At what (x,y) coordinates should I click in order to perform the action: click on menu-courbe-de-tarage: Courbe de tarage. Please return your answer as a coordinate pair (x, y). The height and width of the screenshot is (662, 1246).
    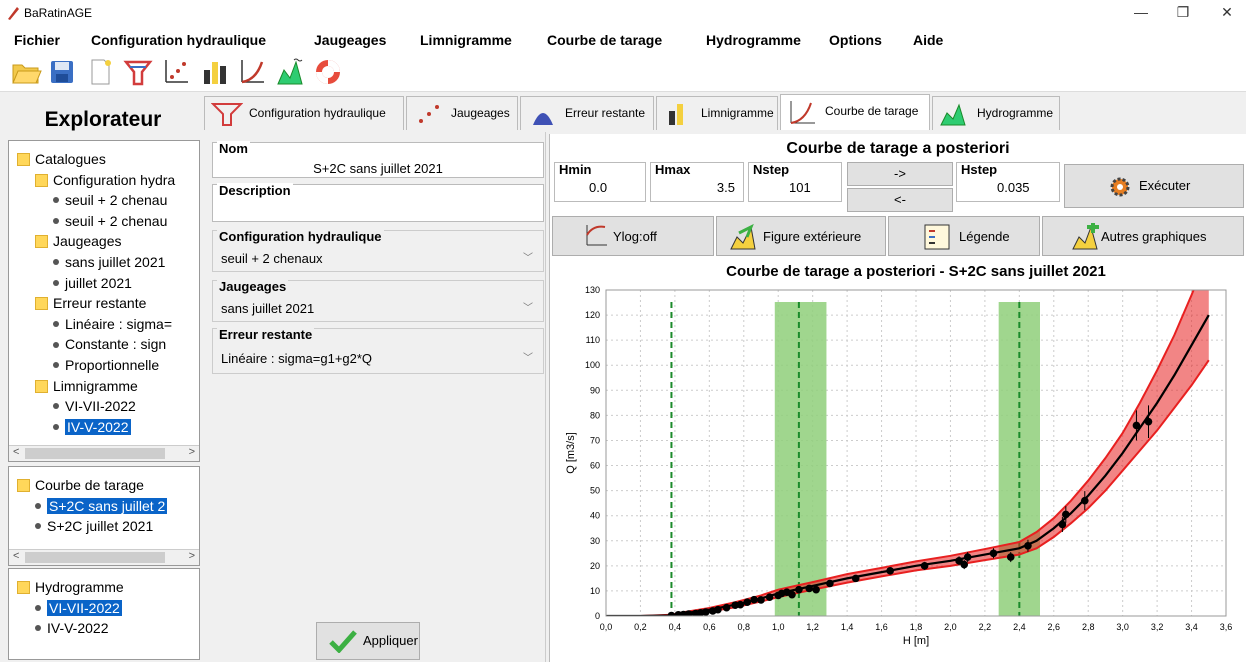
    Looking at the image, I should click on (604, 40).